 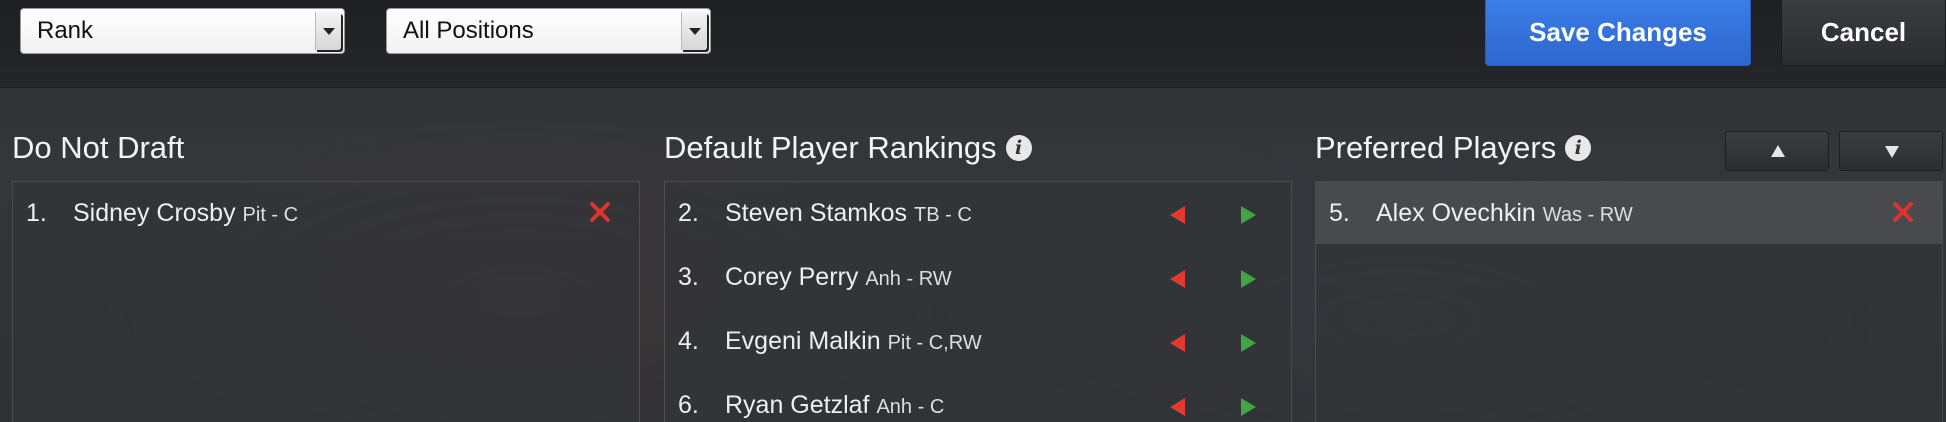 I want to click on preferred-players-title-text: Preferred Players, so click(x=1436, y=147).